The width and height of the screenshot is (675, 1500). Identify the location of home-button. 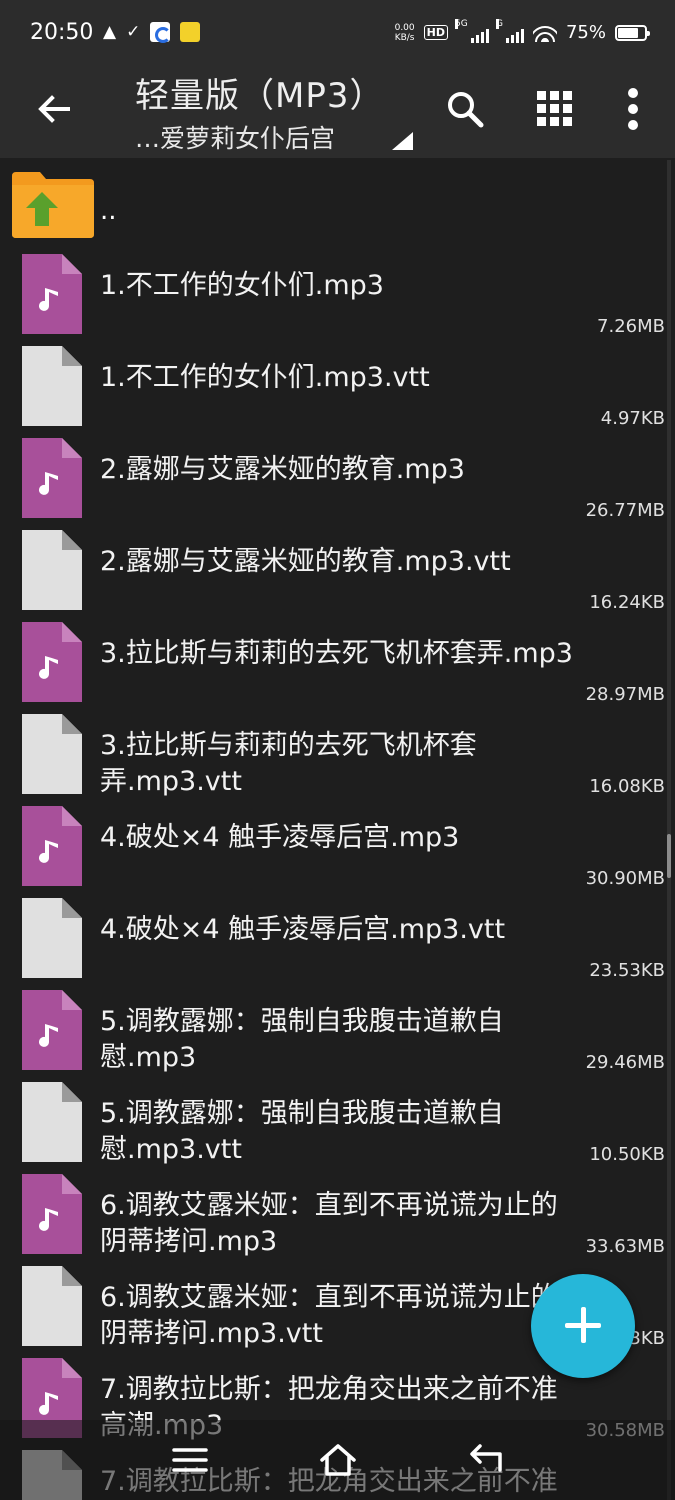
(338, 1460).